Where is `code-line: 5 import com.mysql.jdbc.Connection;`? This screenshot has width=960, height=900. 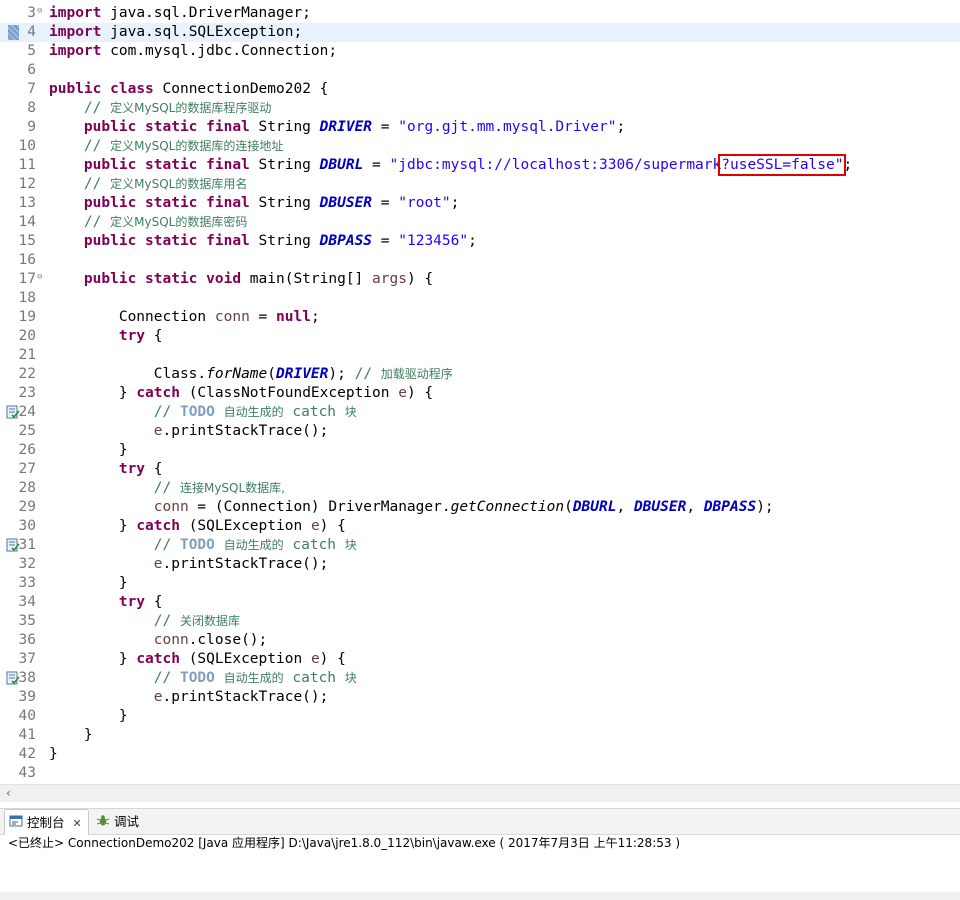
code-line: 5 import com.mysql.jdbc.Connection; is located at coordinates (480, 51).